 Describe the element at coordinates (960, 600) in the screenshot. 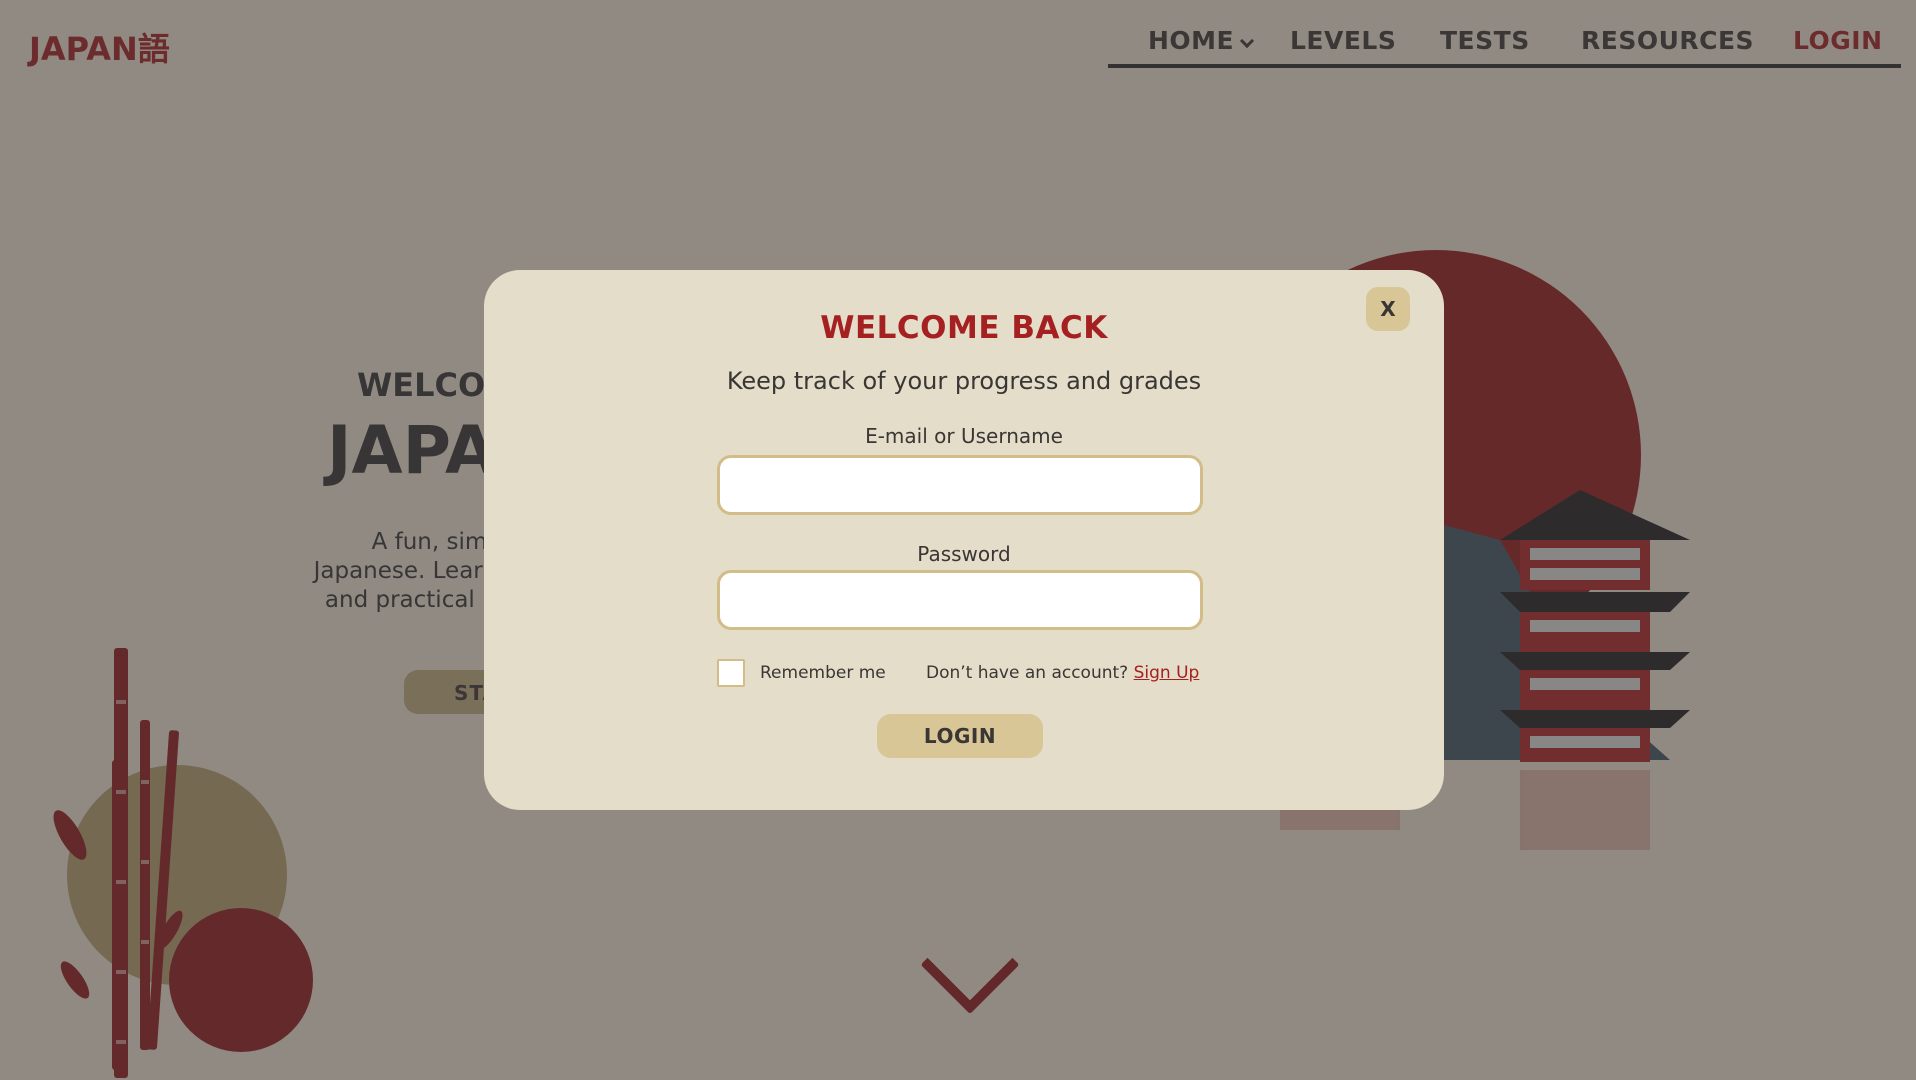

I see `password-input` at that location.